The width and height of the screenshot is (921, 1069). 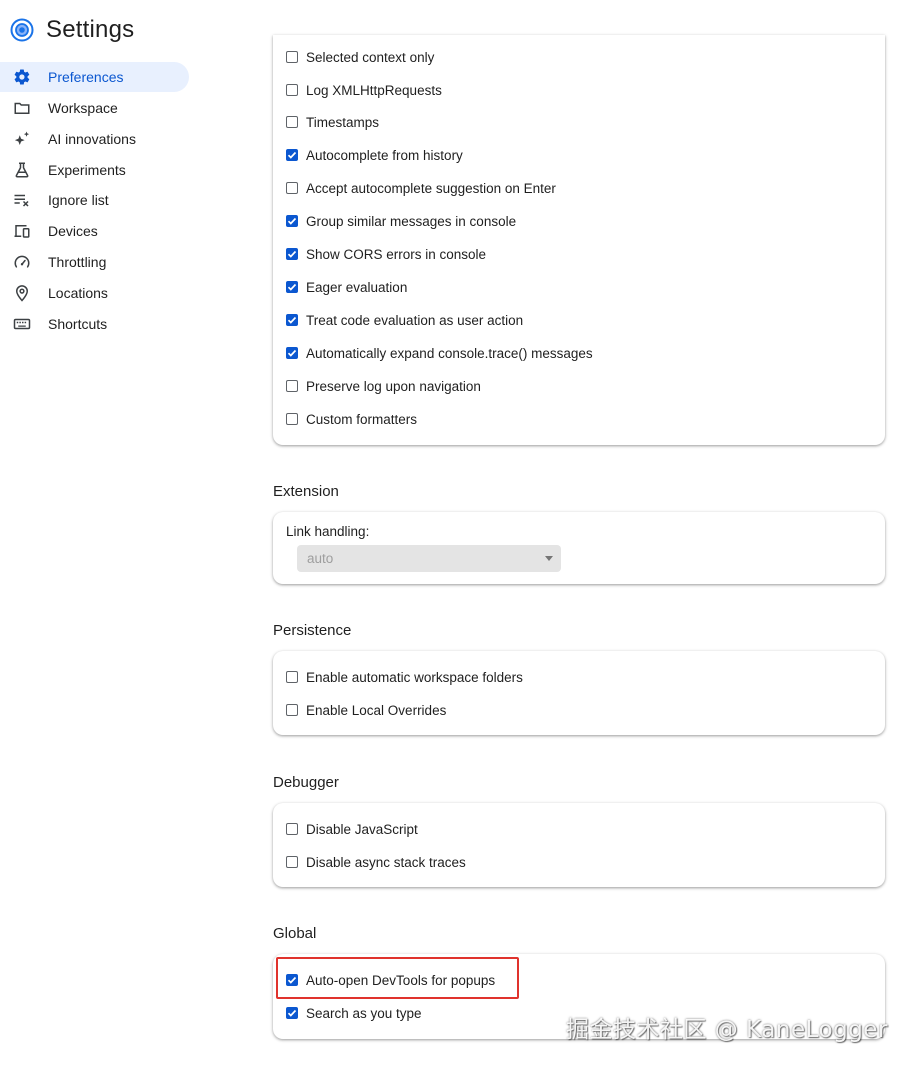 I want to click on setting-label: Eager evaluation, so click(x=357, y=287).